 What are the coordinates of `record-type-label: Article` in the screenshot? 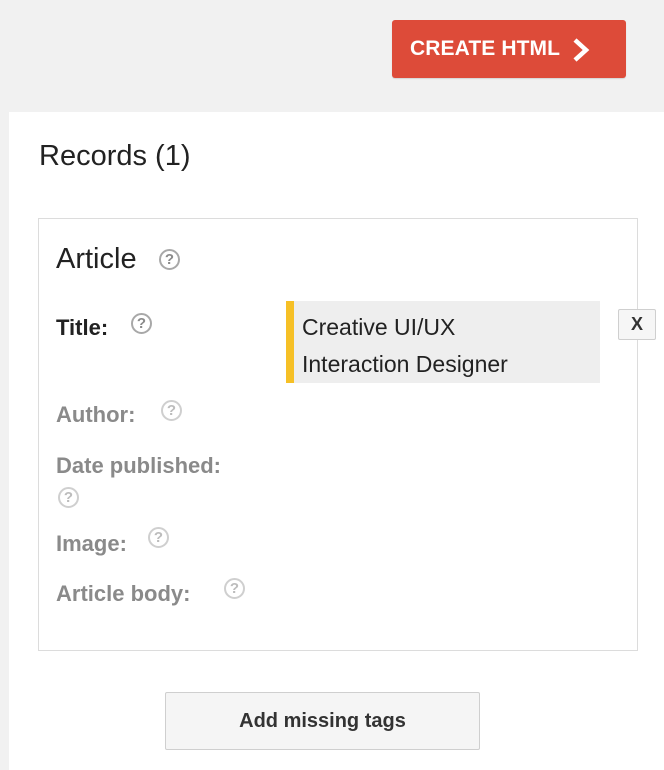 It's located at (96, 259).